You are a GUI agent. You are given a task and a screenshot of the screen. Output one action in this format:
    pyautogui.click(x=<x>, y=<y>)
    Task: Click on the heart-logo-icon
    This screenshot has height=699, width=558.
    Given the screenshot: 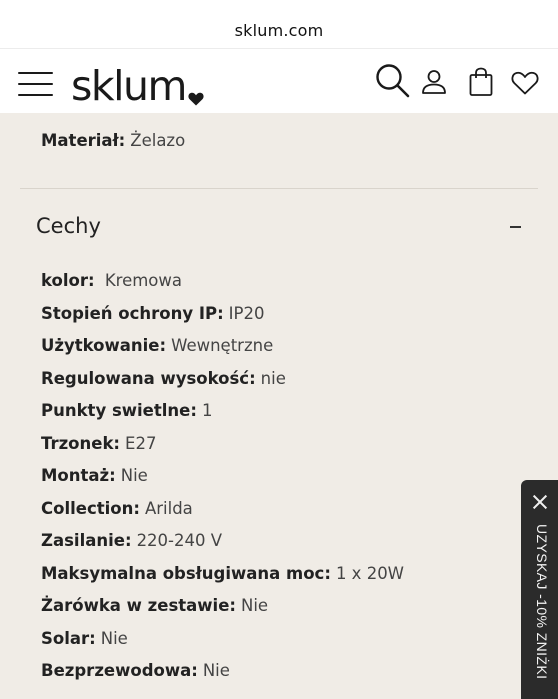 What is the action you would take?
    pyautogui.click(x=196, y=99)
    